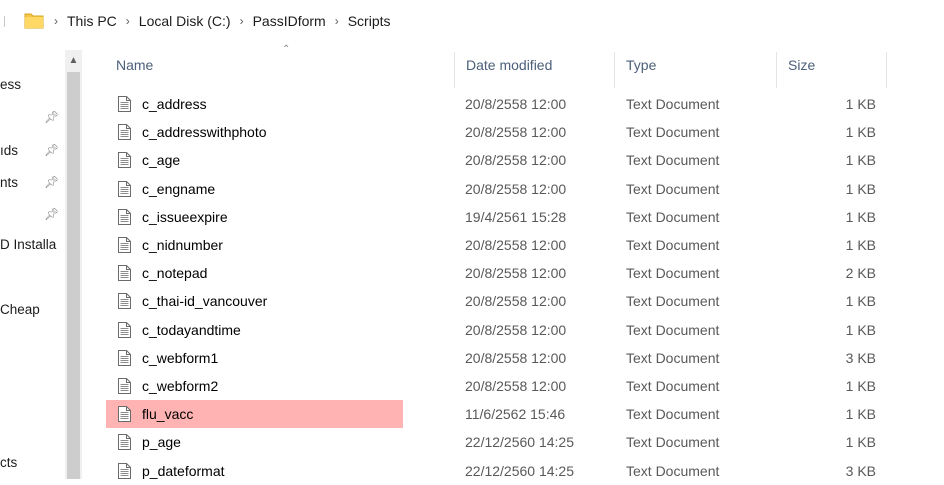 Image resolution: width=944 pixels, height=485 pixels. What do you see at coordinates (180, 357) in the screenshot?
I see `file-name: c_webform1` at bounding box center [180, 357].